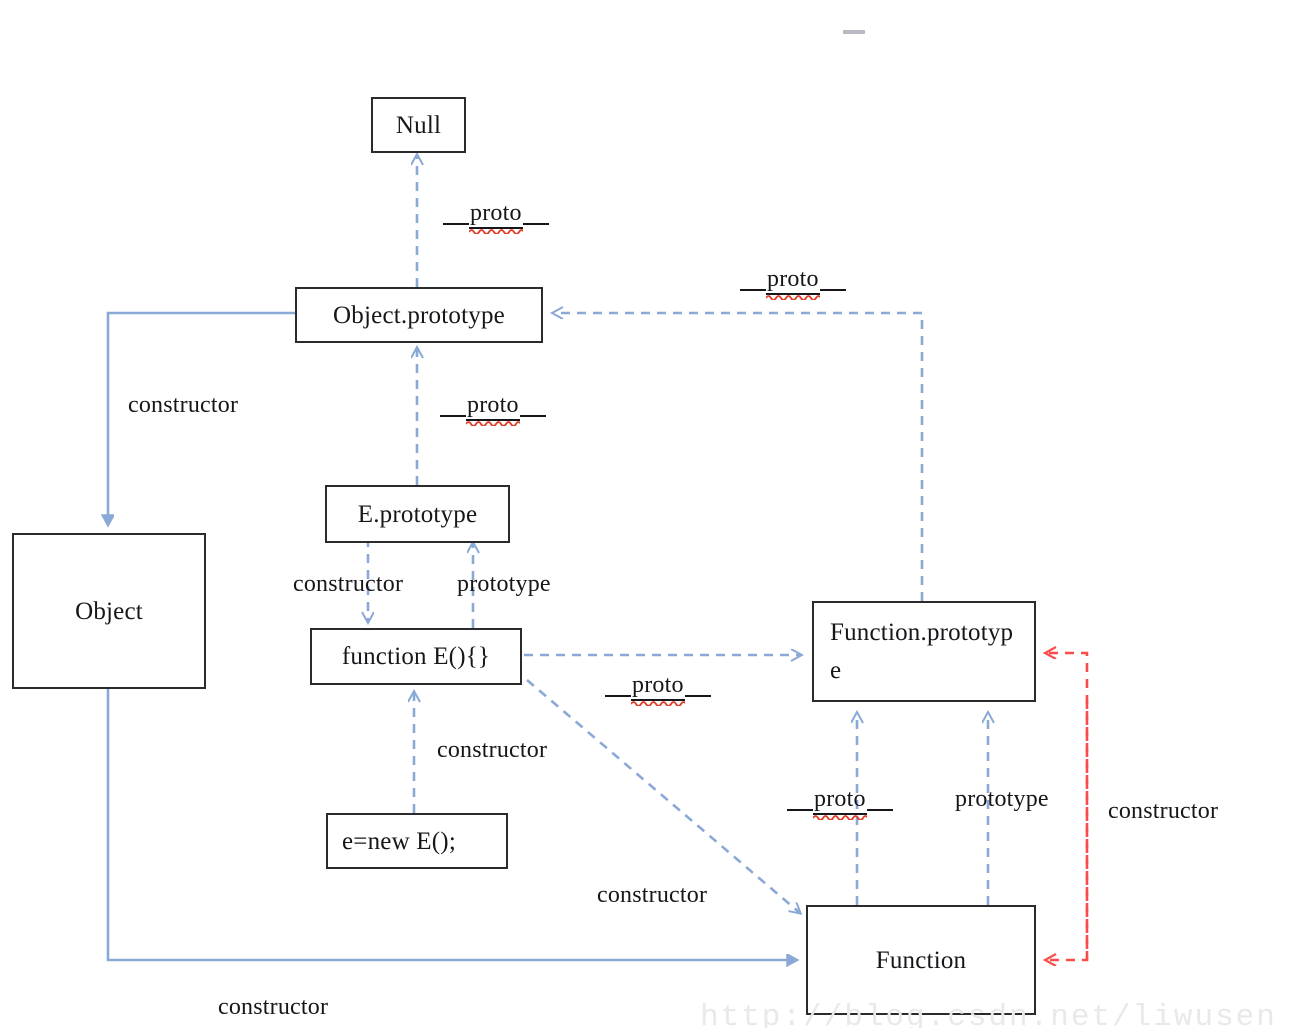  I want to click on node-object: Object, so click(109, 611).